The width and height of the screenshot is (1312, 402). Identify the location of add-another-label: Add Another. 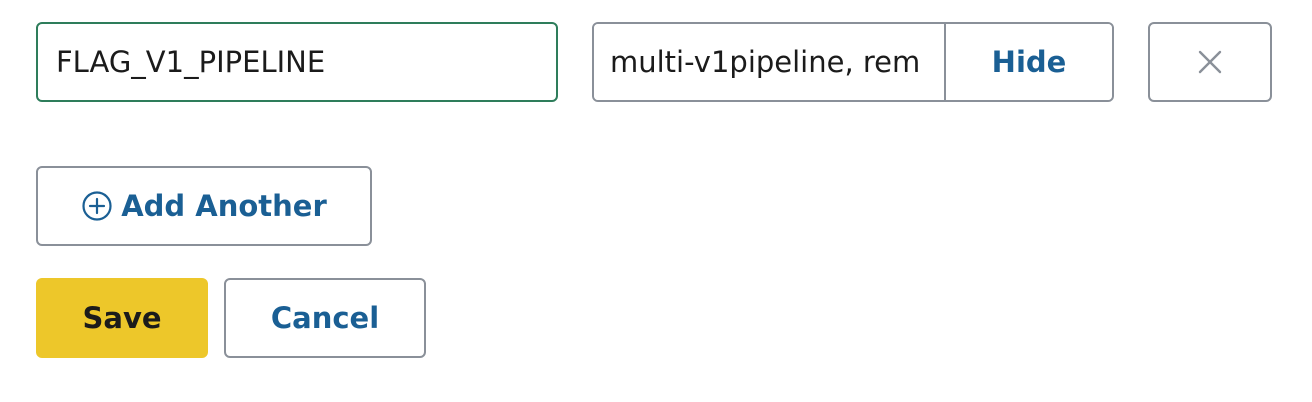
(224, 206).